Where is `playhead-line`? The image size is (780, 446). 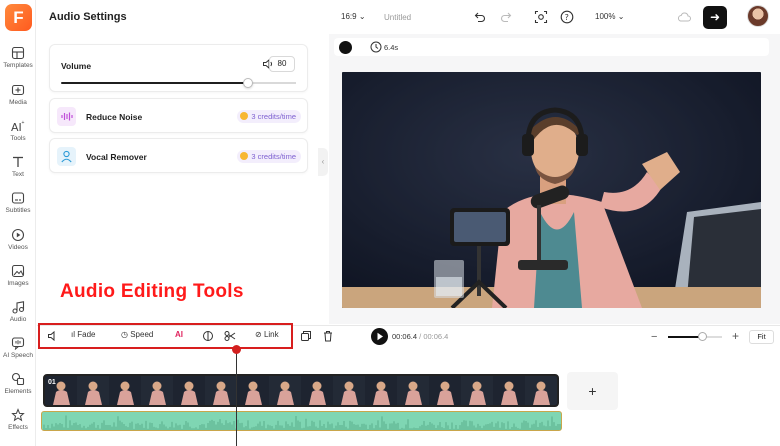 playhead-line is located at coordinates (236, 396).